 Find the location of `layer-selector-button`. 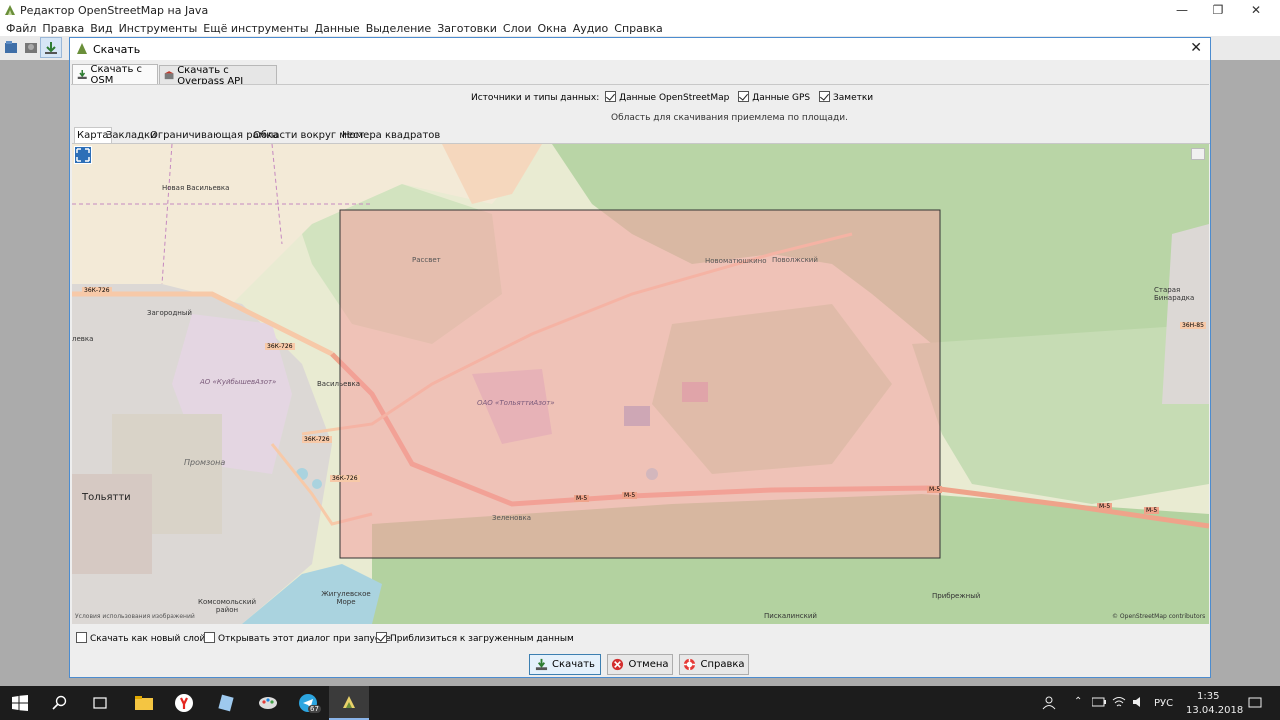

layer-selector-button is located at coordinates (1198, 154).